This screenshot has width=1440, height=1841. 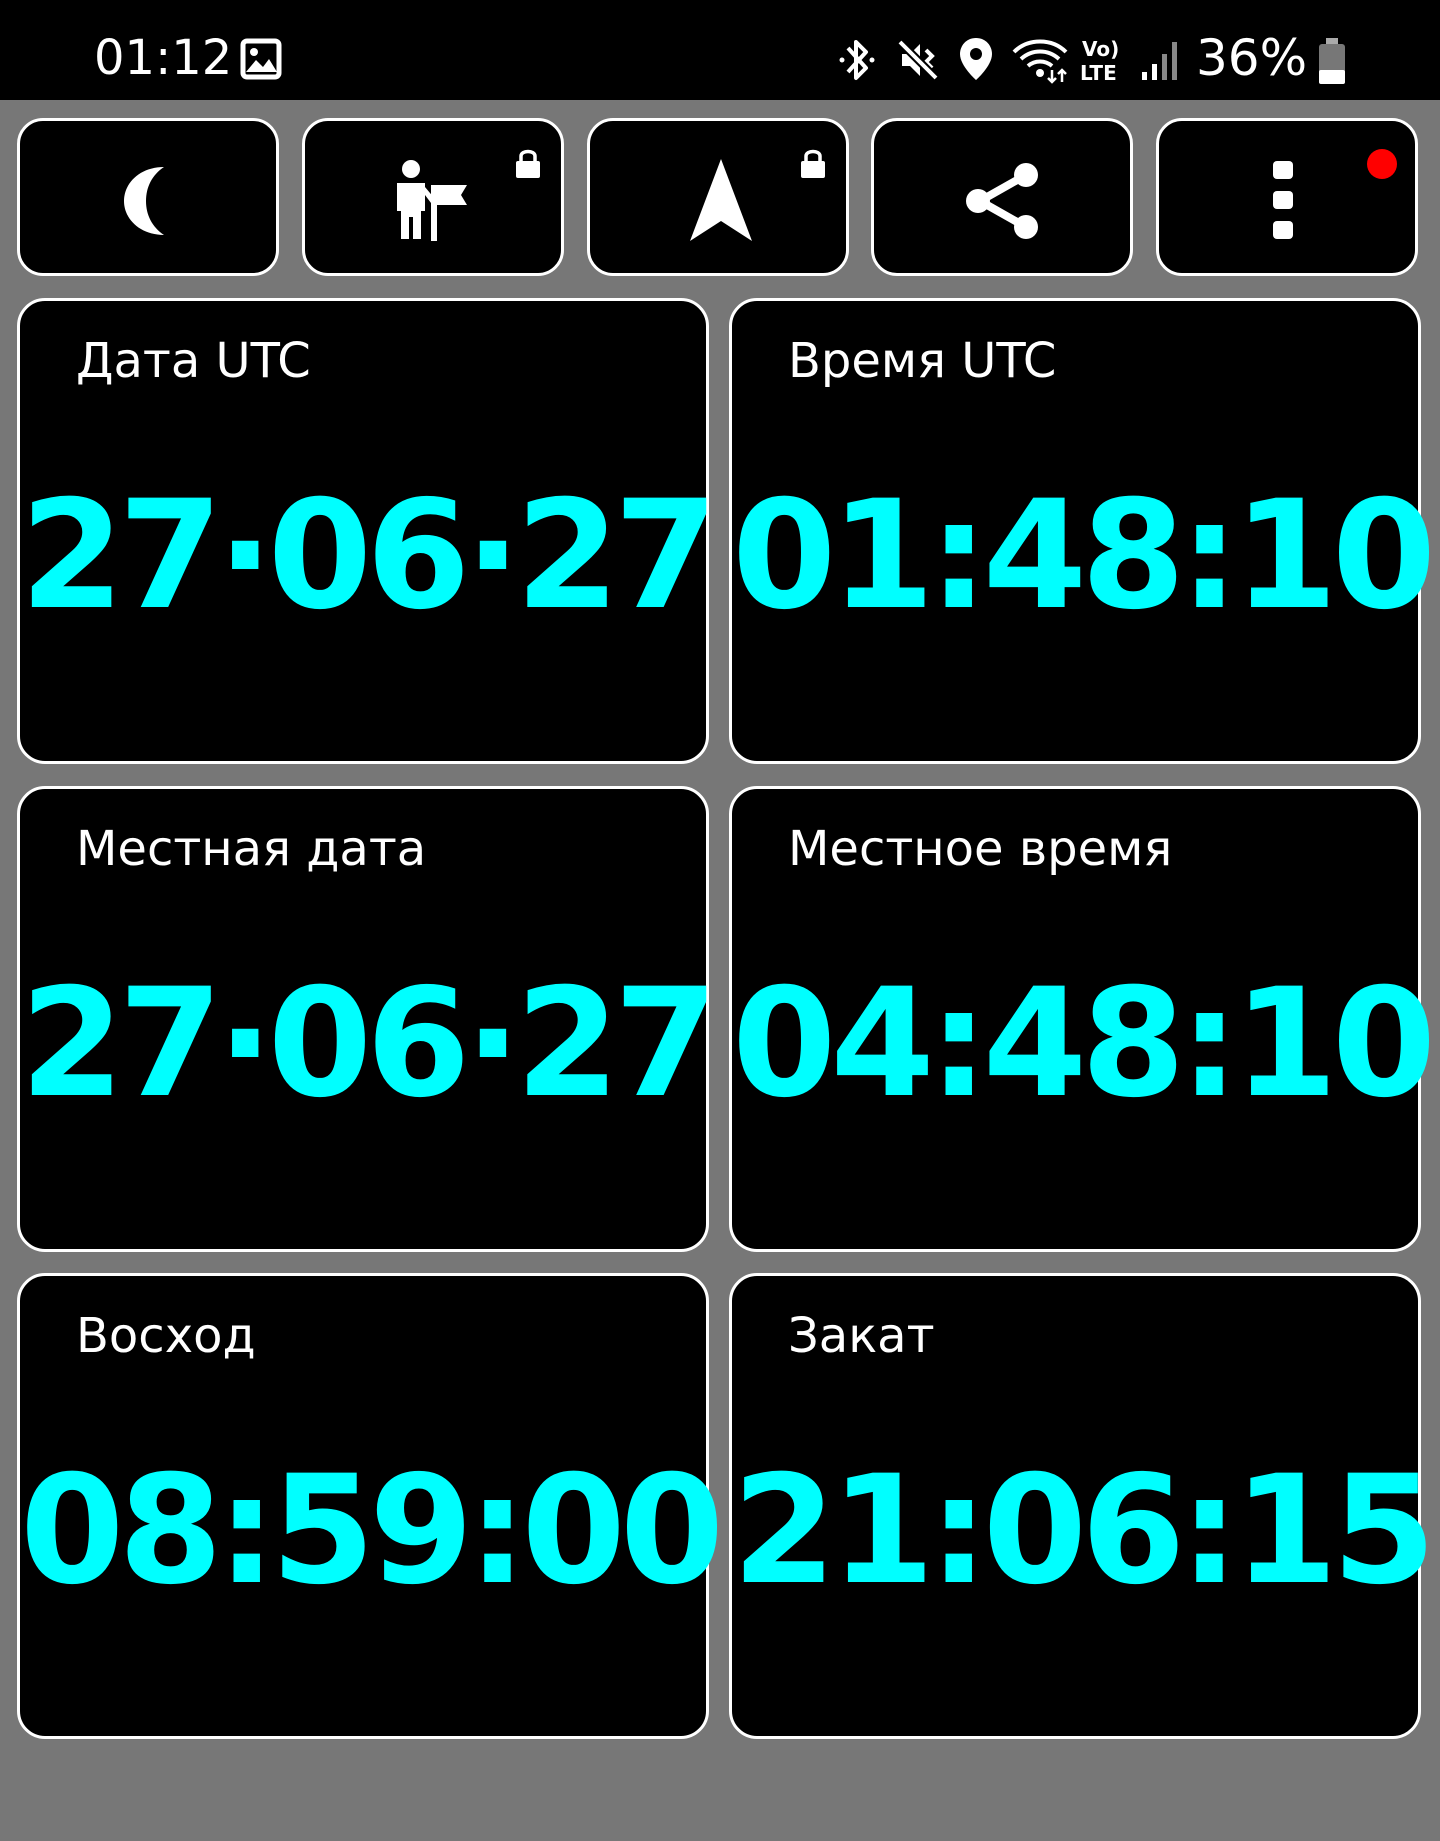 I want to click on tile-sunset: Закат 21:06:15, so click(x=1082, y=1506).